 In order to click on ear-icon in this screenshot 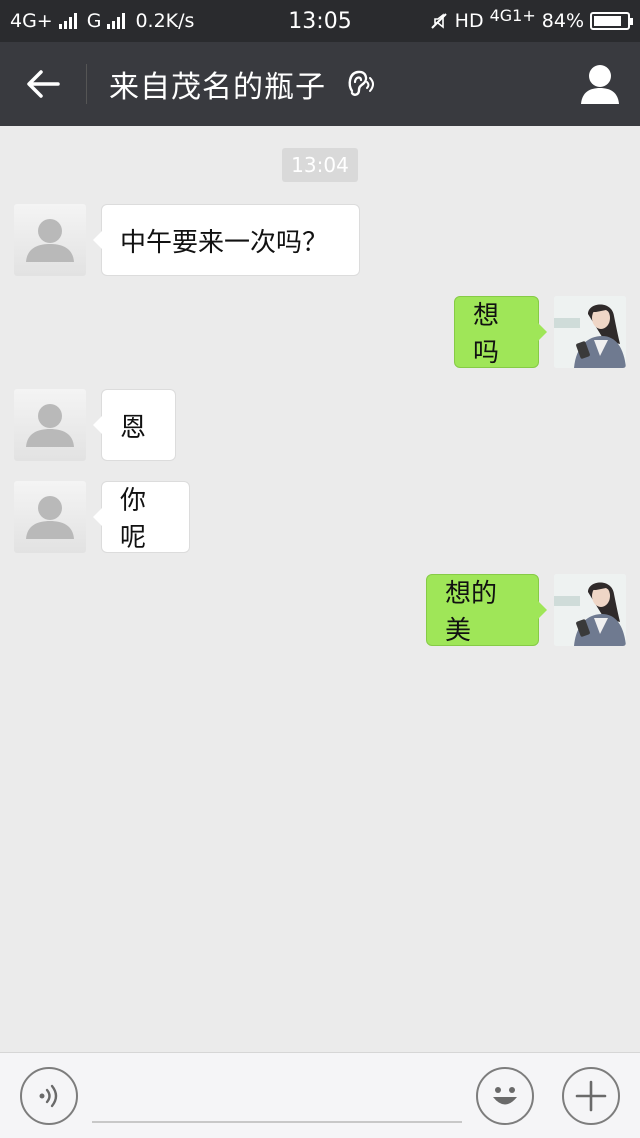, I will do `click(360, 84)`.